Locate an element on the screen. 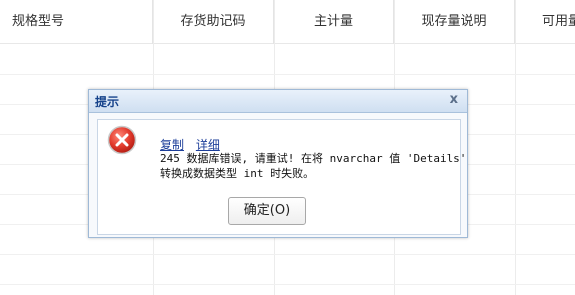 Image resolution: width=575 pixels, height=295 pixels. column-header-available-qty: 可用量 is located at coordinates (545, 22).